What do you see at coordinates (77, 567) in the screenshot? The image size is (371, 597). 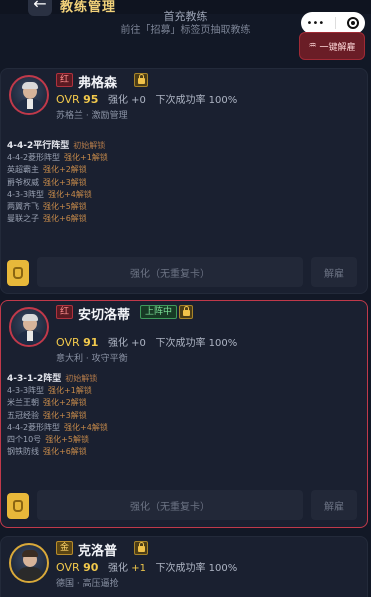 I see `ovr-value: OVR 90` at bounding box center [77, 567].